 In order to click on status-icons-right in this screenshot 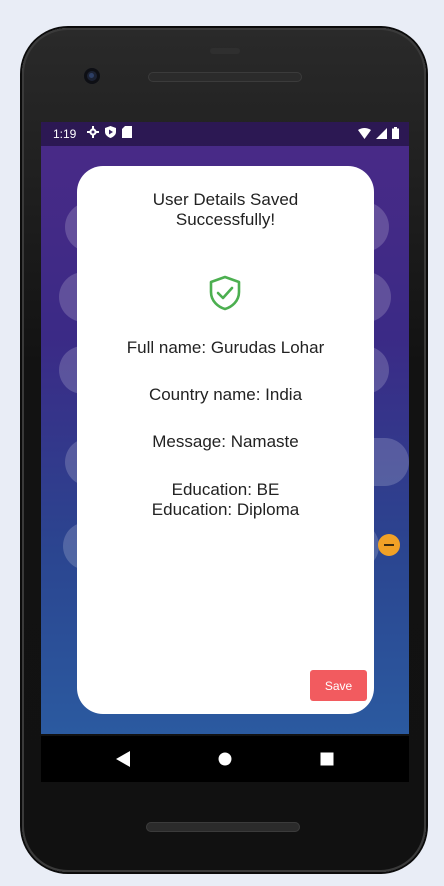, I will do `click(378, 133)`.